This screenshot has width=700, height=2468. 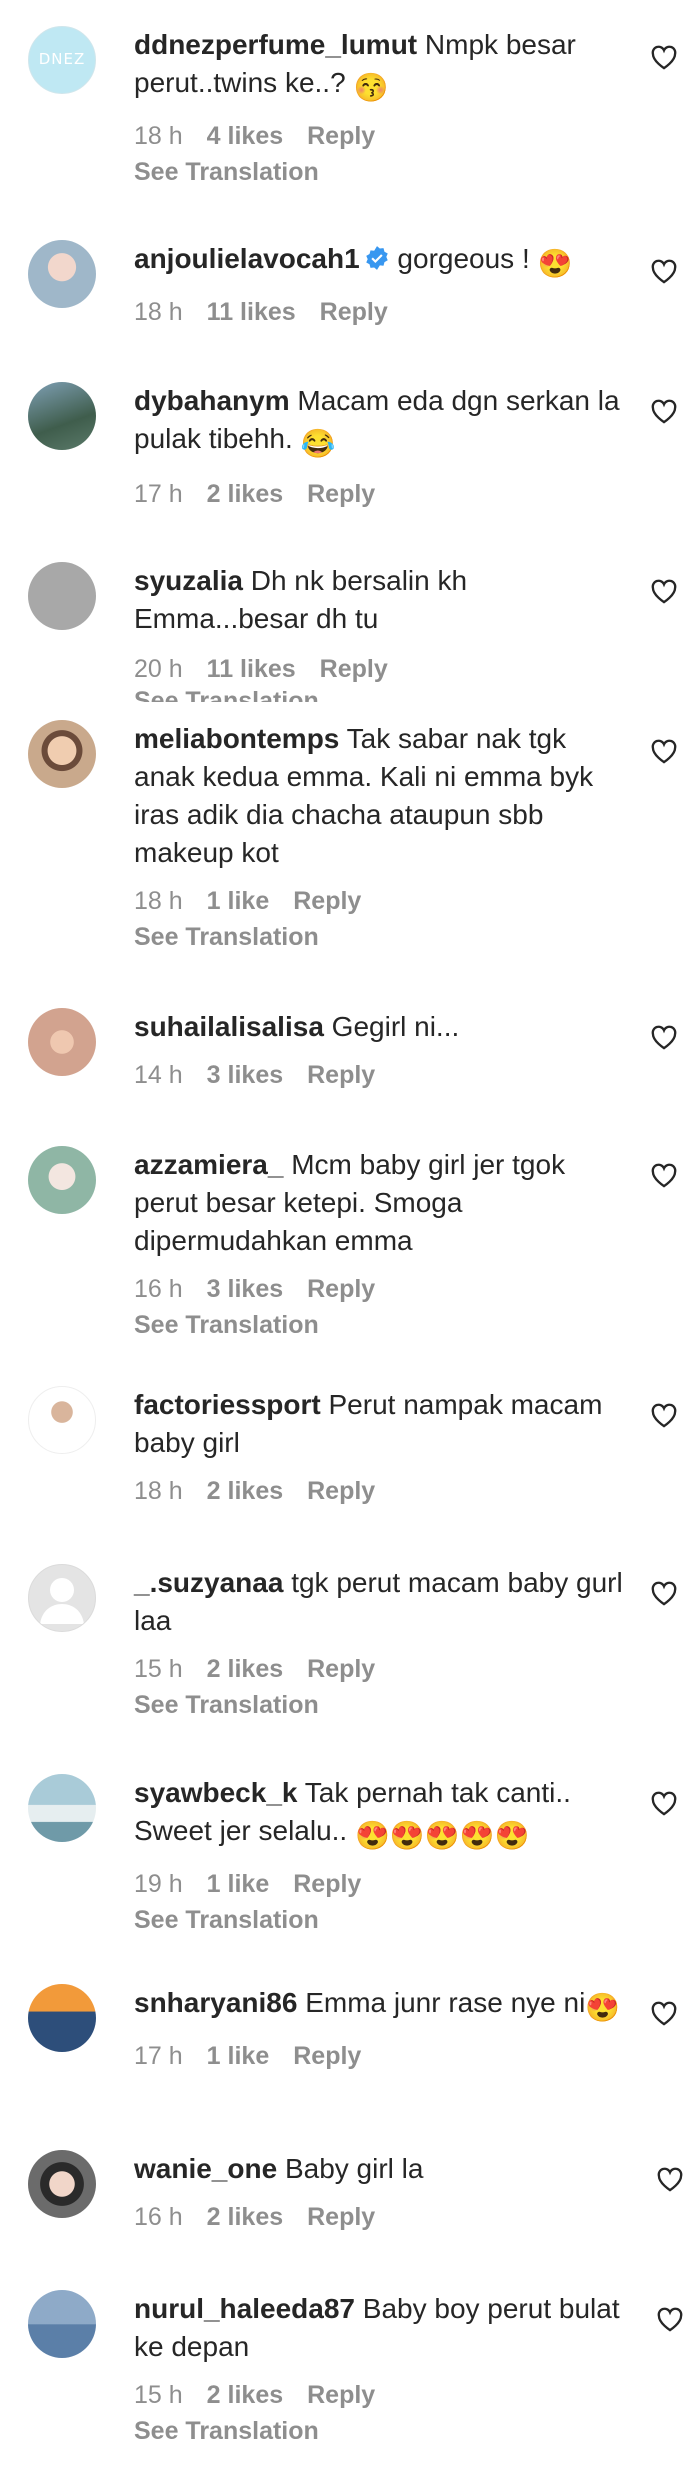 What do you see at coordinates (244, 2308) in the screenshot?
I see `comment-username: nurul_haleeda87` at bounding box center [244, 2308].